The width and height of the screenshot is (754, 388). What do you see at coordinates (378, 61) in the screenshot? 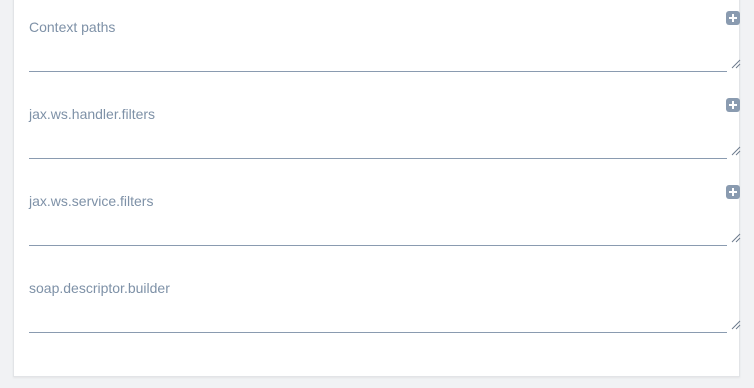
I see `context-paths-textarea` at bounding box center [378, 61].